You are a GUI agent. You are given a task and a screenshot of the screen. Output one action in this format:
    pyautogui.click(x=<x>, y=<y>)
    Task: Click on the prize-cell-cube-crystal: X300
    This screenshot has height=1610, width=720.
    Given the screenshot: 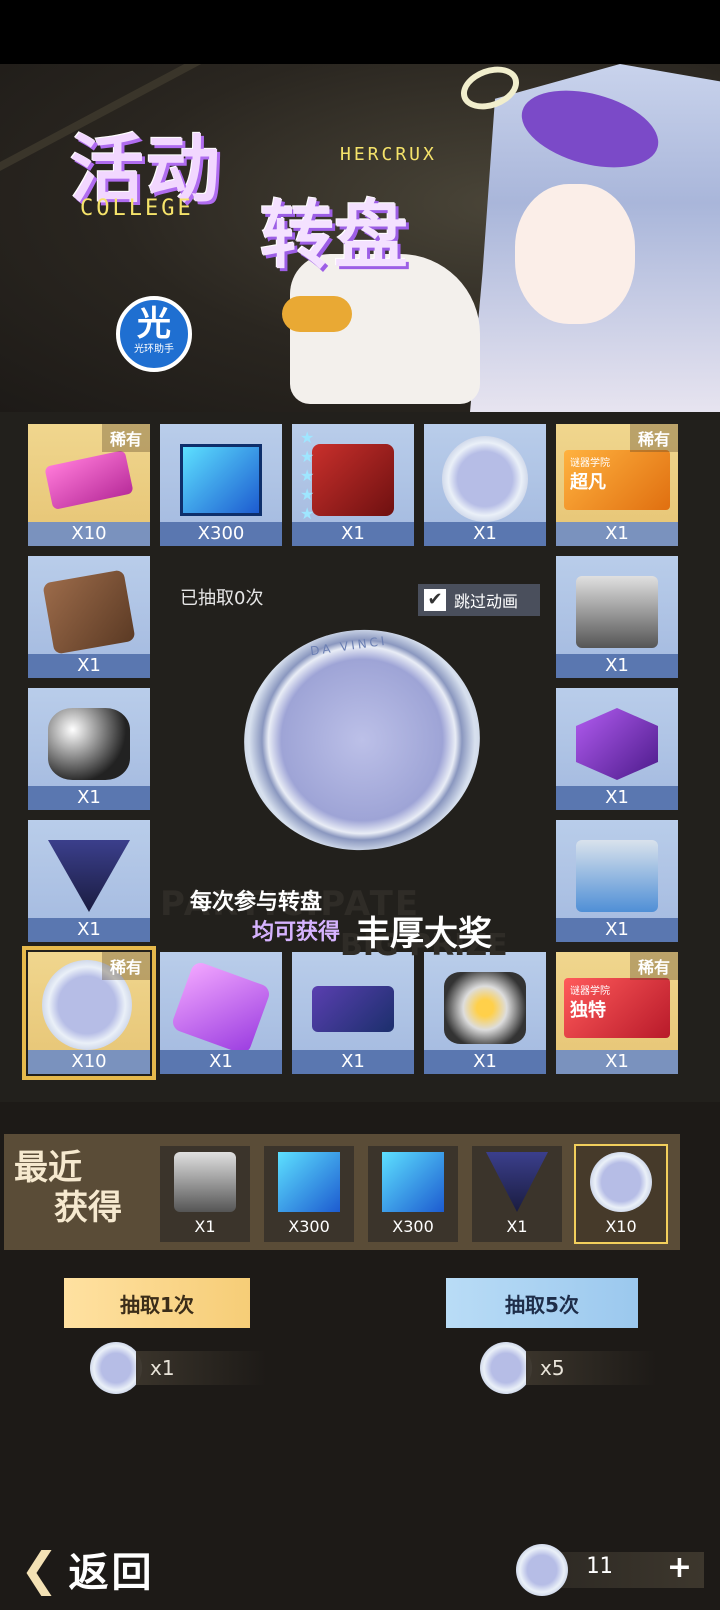 What is the action you would take?
    pyautogui.click(x=221, y=485)
    